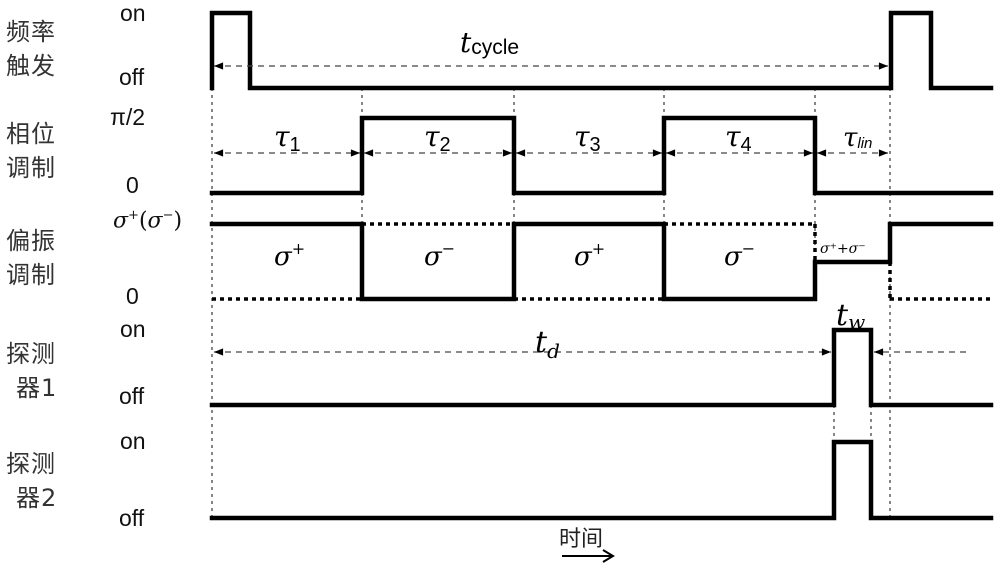 This screenshot has width=1000, height=571. Describe the element at coordinates (439, 255) in the screenshot. I see `label-sigma-minus-2: σ−` at that location.